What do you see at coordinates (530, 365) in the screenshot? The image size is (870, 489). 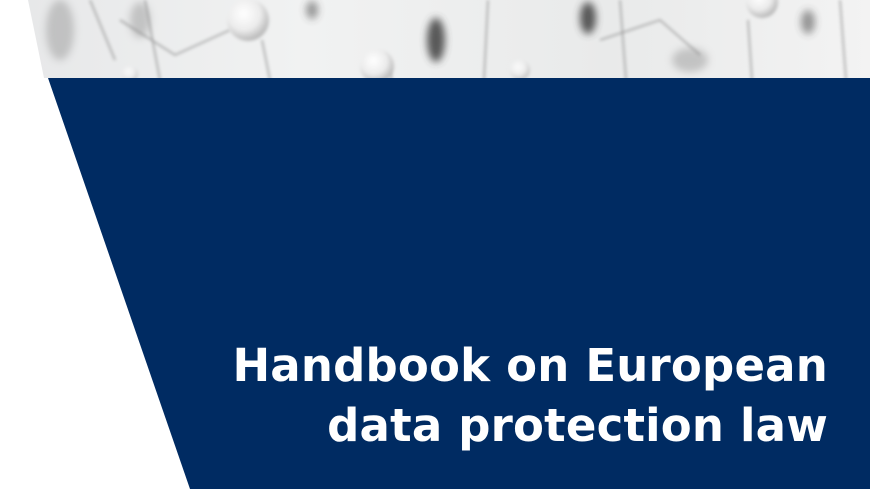 I see `cover-title-line-1: Handbook on European` at bounding box center [530, 365].